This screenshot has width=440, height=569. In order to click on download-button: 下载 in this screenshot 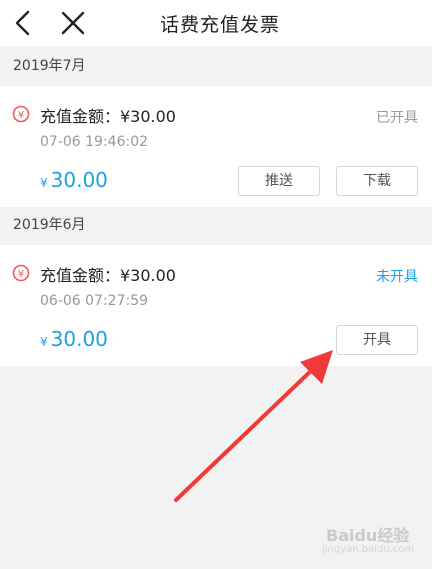, I will do `click(377, 181)`.